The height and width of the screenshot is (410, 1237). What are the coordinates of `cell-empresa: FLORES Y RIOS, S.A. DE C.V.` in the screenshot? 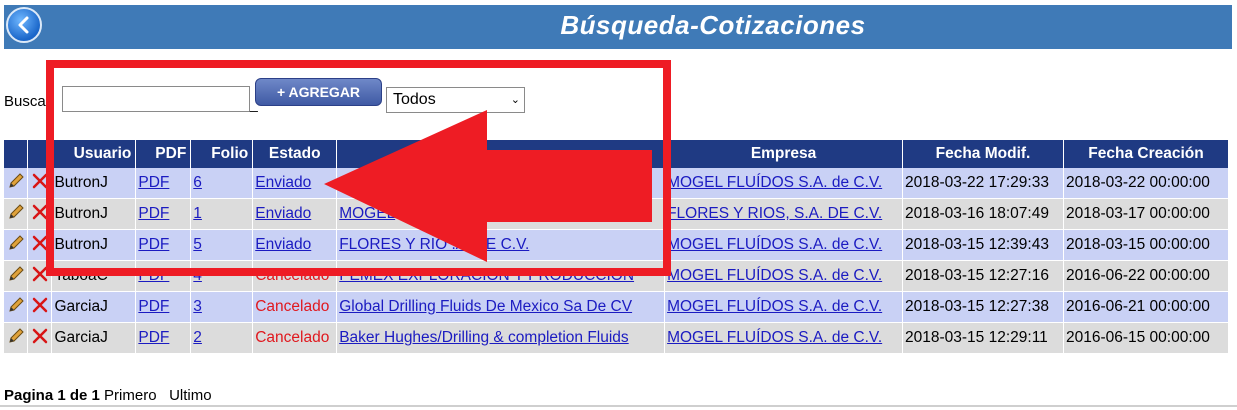 It's located at (784, 214).